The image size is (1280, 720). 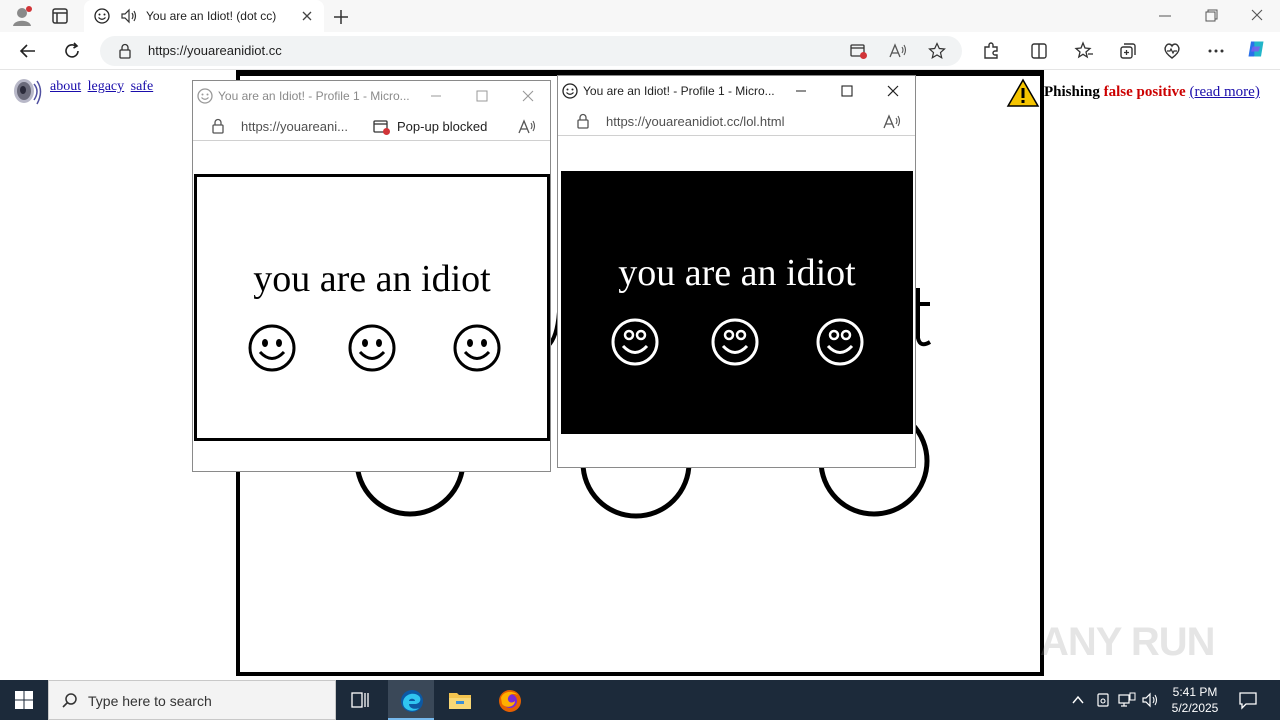 I want to click on network-icon, so click(x=1127, y=700).